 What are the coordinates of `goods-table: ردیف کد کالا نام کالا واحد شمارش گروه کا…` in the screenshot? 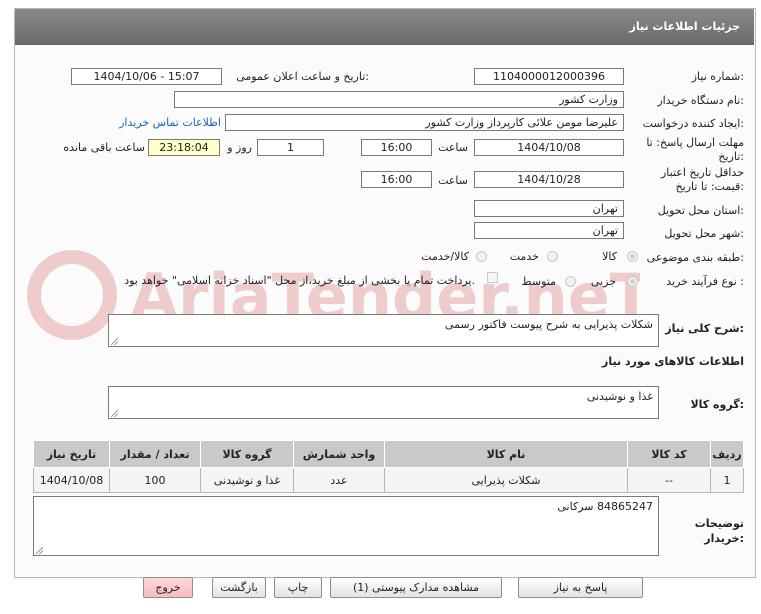 It's located at (388, 466).